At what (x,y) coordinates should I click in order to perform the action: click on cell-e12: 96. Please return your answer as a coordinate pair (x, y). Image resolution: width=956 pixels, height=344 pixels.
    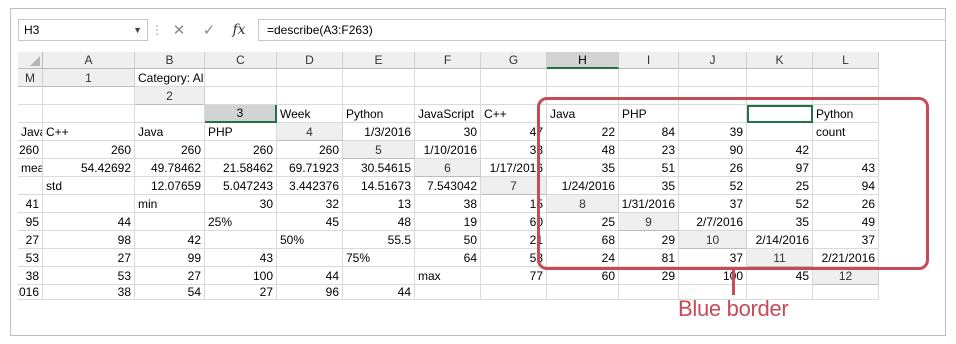
    Looking at the image, I should click on (310, 292).